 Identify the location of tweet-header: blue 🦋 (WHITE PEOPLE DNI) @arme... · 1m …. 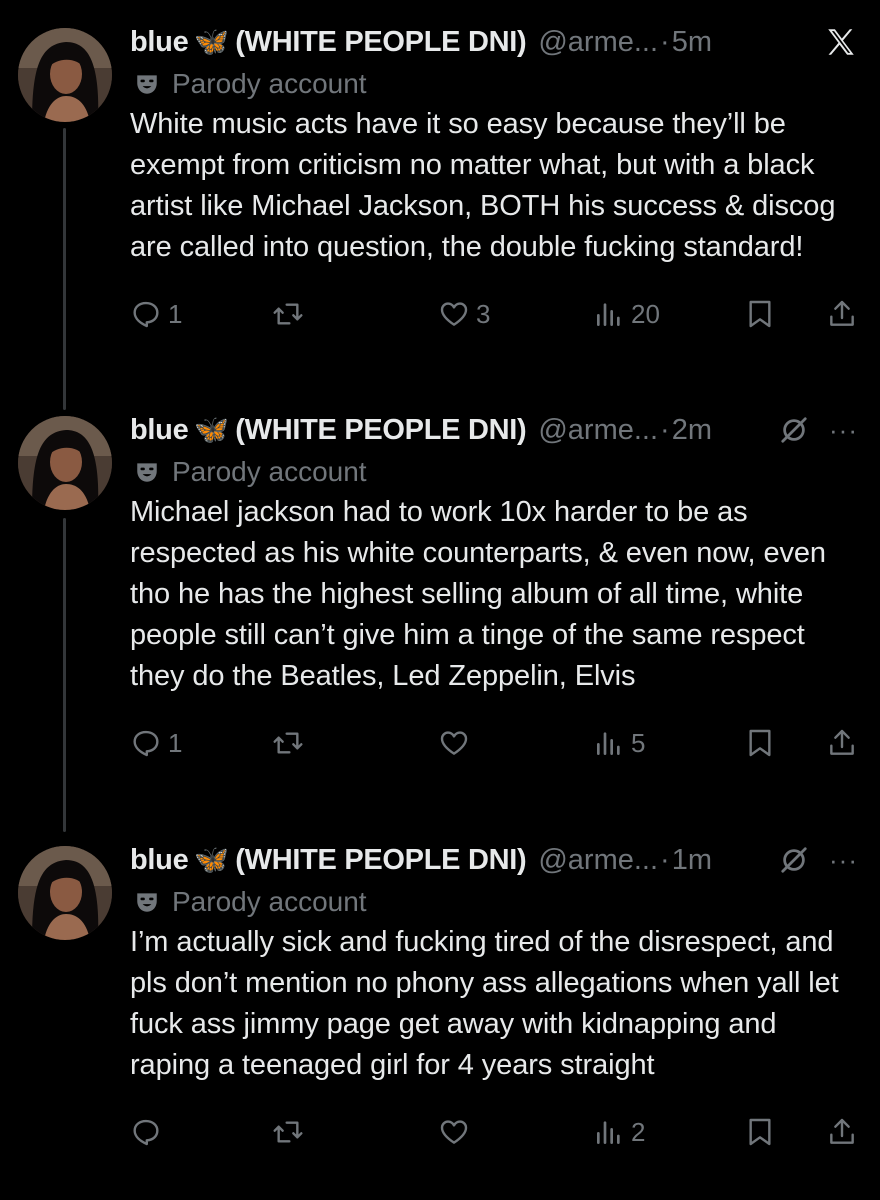
(495, 860).